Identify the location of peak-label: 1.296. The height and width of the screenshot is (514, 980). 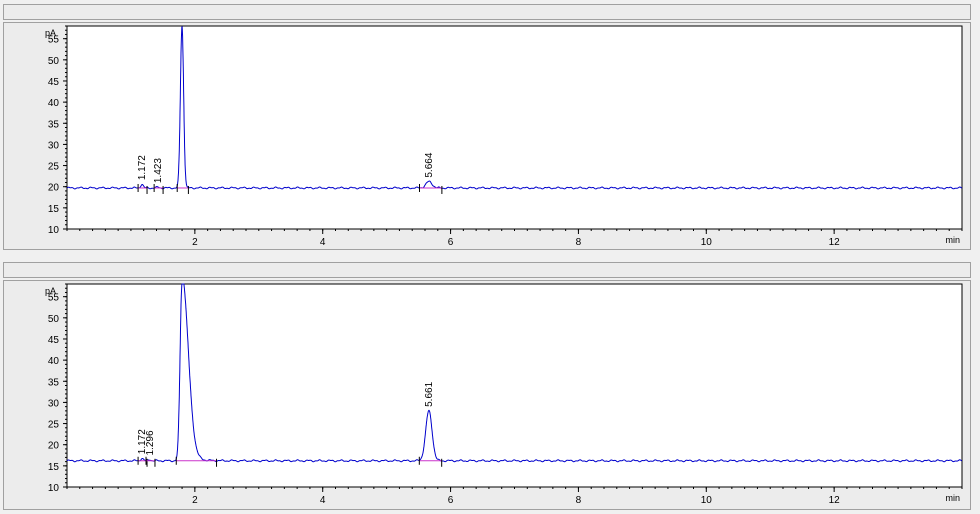
(150, 442).